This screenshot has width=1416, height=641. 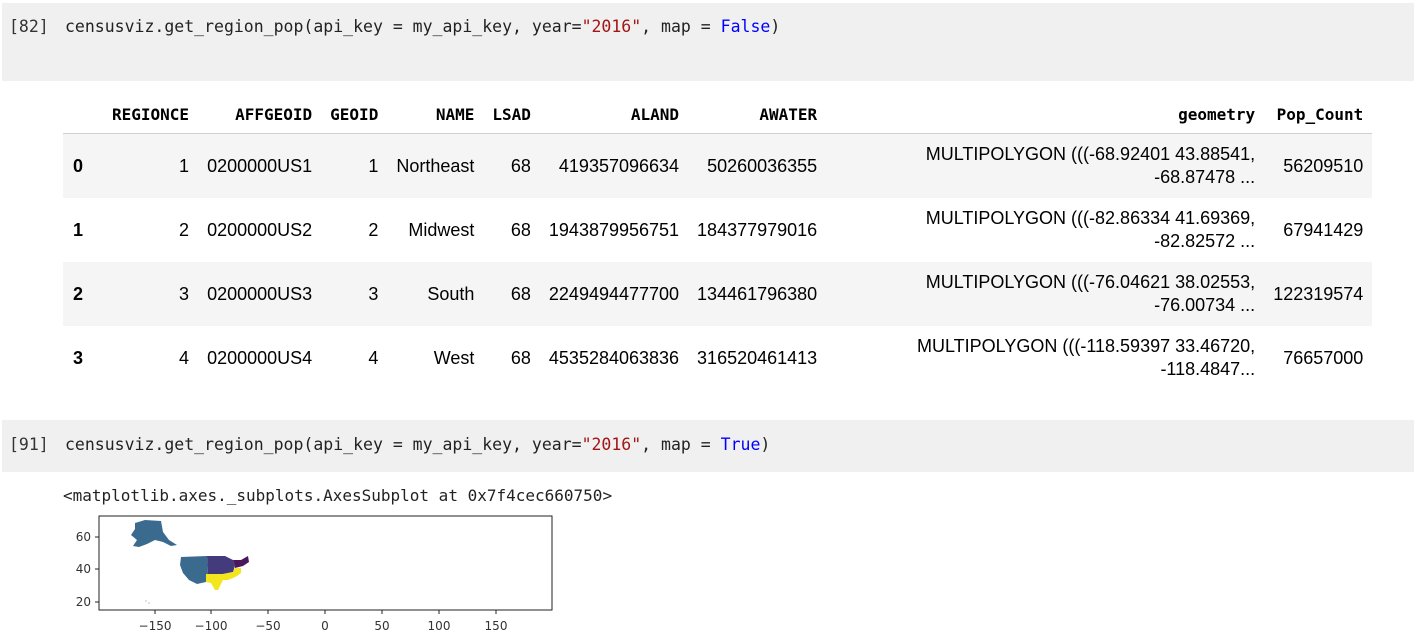 I want to click on region-map-plot: 60 40 20 −150 −100 −50 0 50 100 150, so click(x=314, y=574).